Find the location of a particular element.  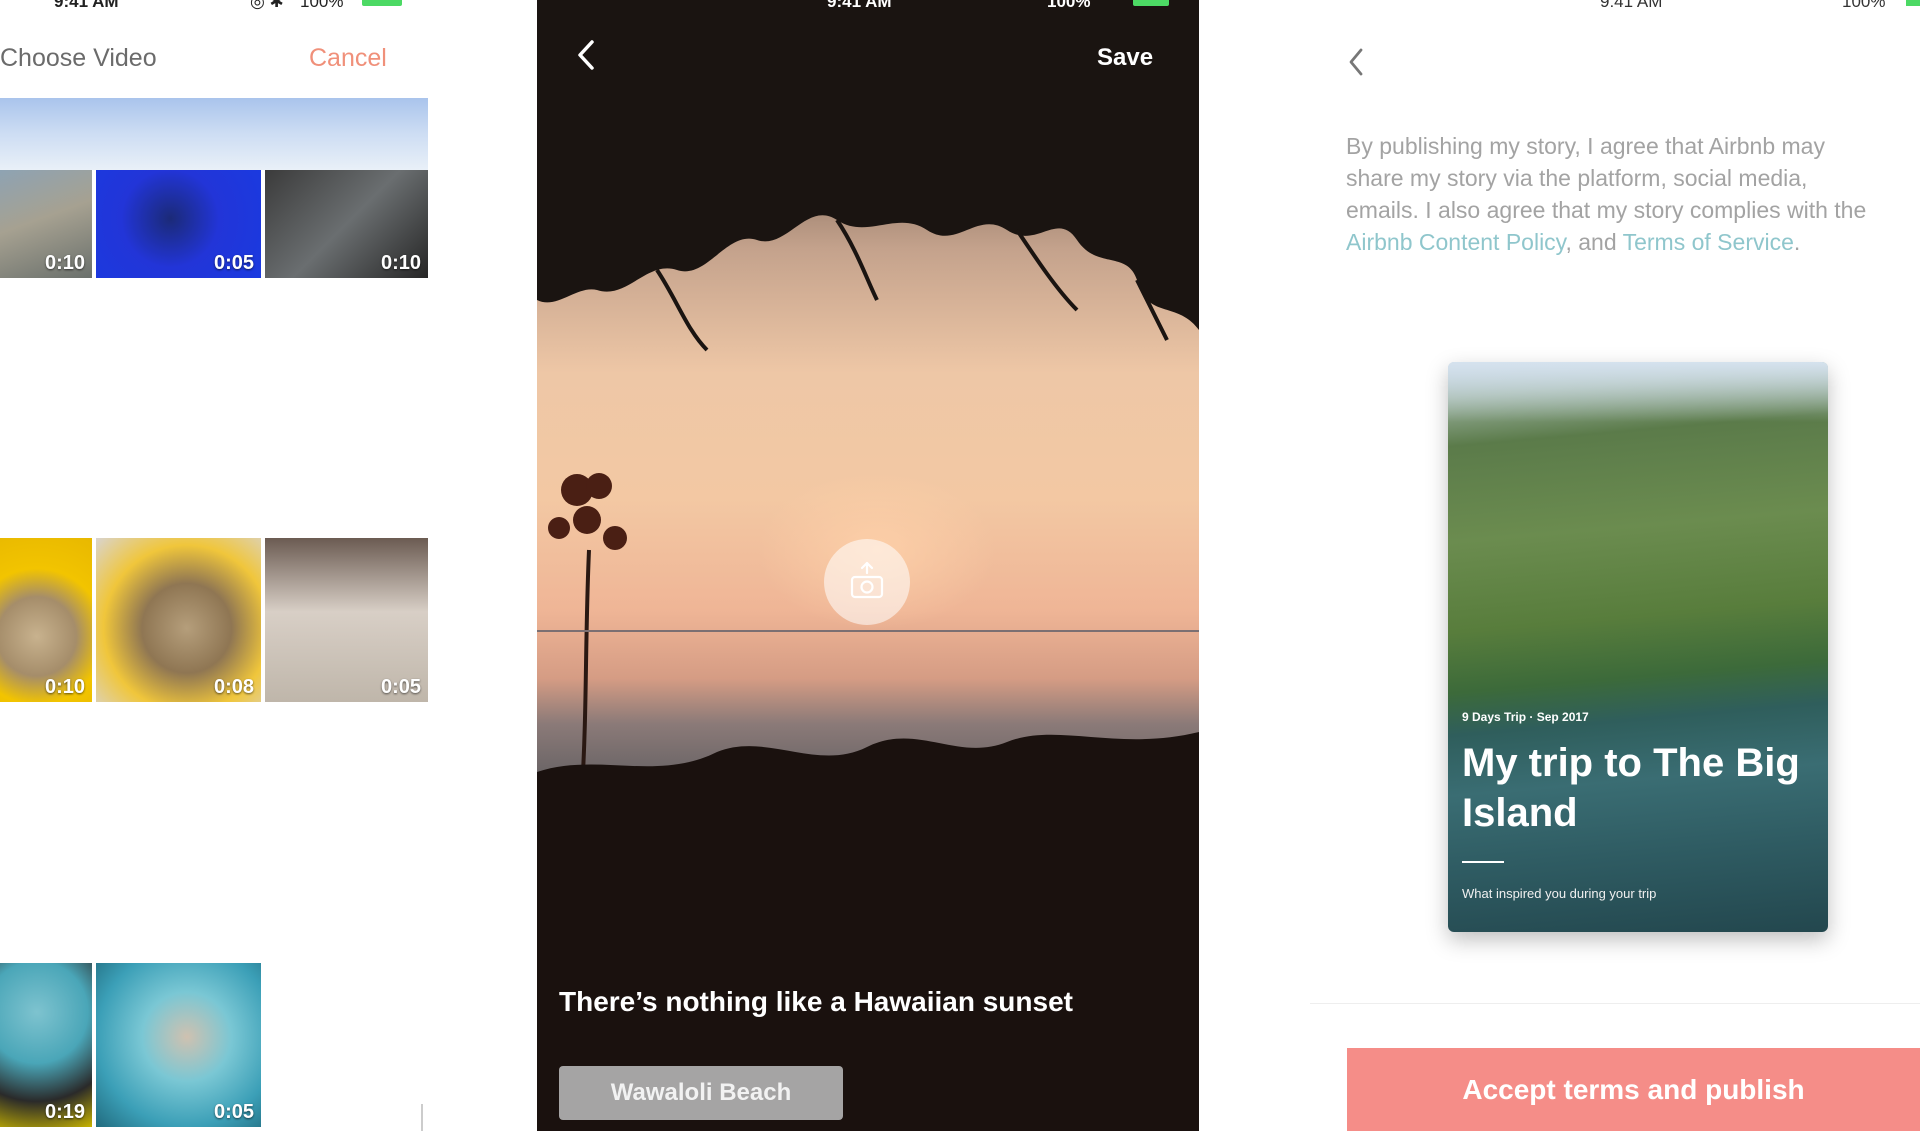

video-duration: 0:08 is located at coordinates (233, 687).